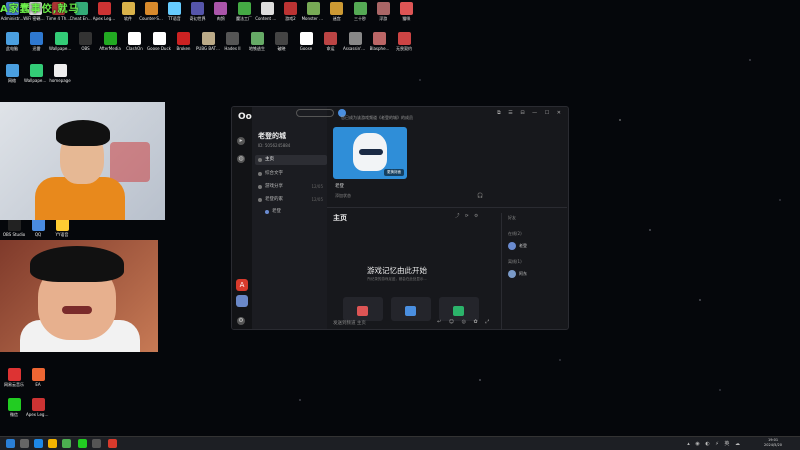 The image size is (800, 450). What do you see at coordinates (282, 41) in the screenshot?
I see `desktop-shortcut: 破晓` at bounding box center [282, 41].